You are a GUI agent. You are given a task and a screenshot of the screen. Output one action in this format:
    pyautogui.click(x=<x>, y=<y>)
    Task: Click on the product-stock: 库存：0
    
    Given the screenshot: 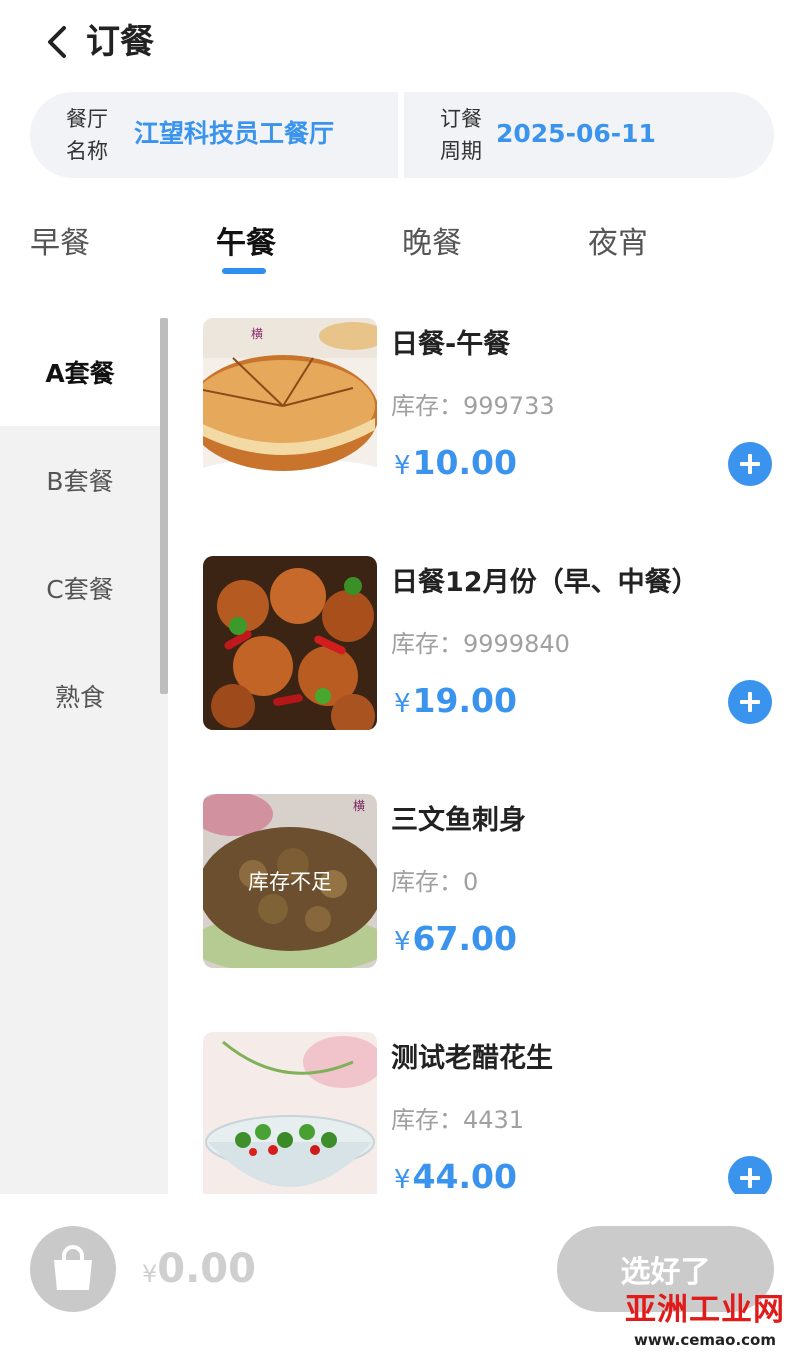 What is the action you would take?
    pyautogui.click(x=435, y=882)
    